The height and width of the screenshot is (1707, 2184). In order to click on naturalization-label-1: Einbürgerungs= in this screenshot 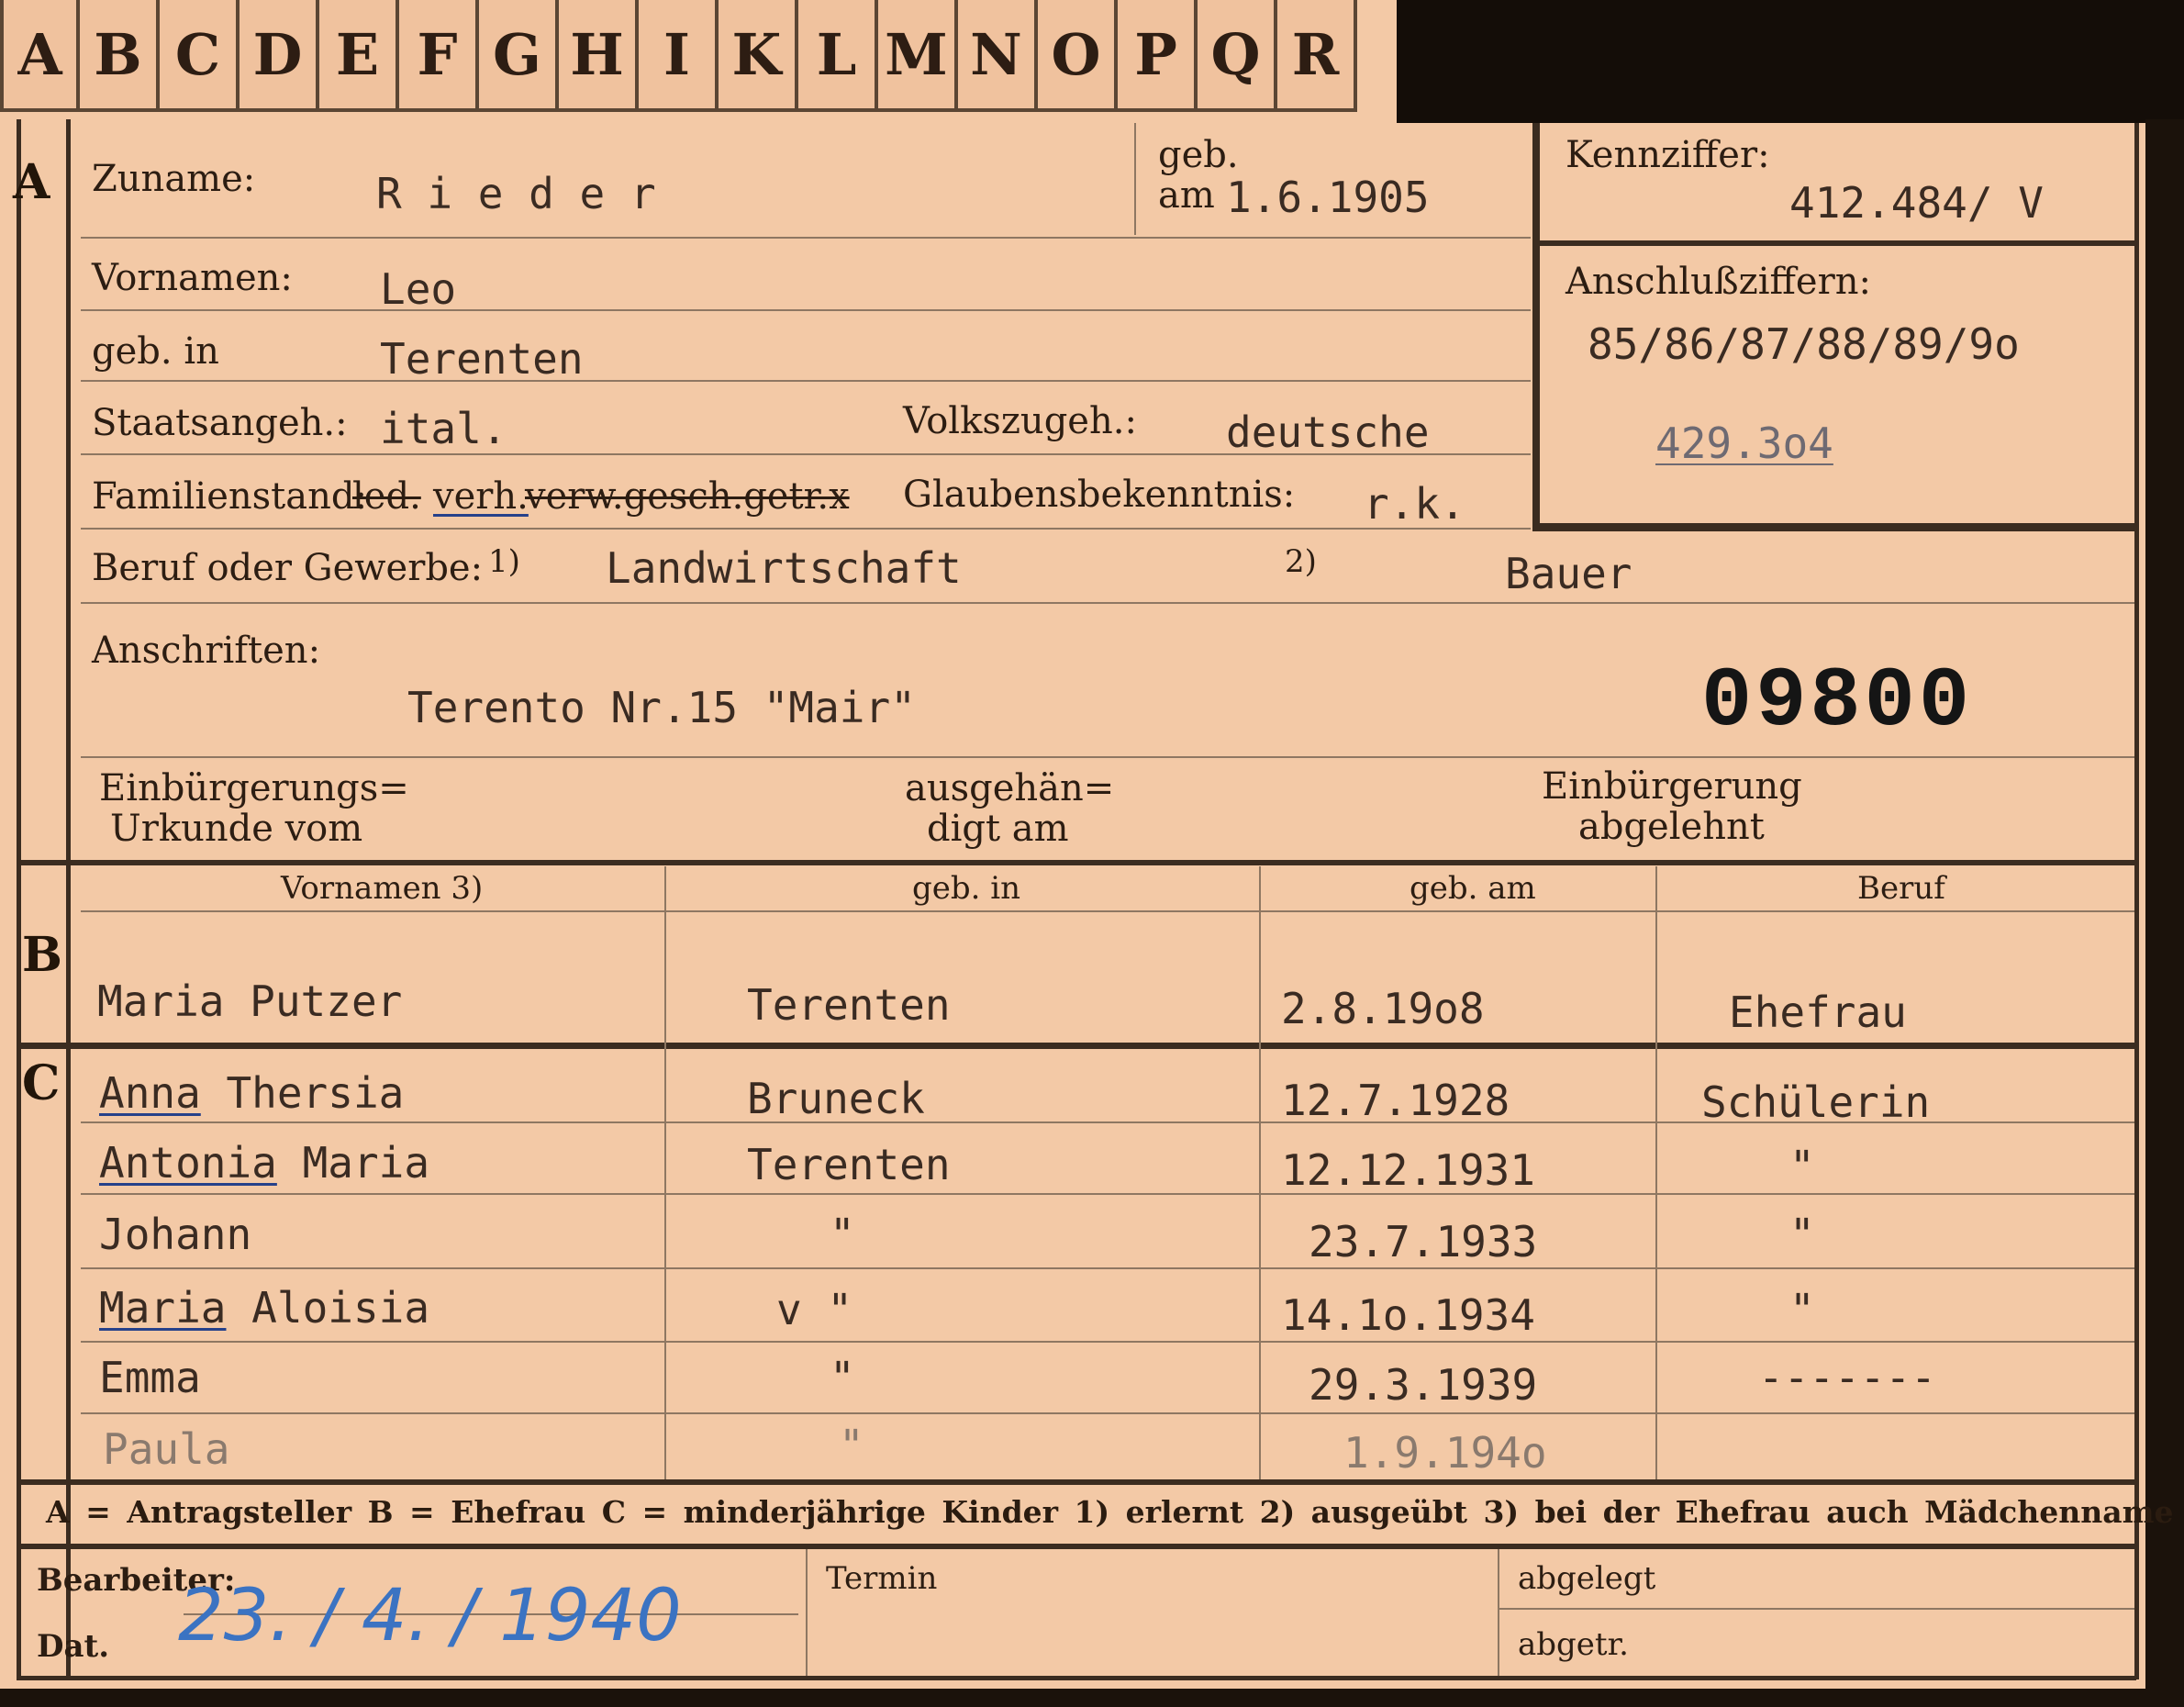, I will do `click(254, 788)`.